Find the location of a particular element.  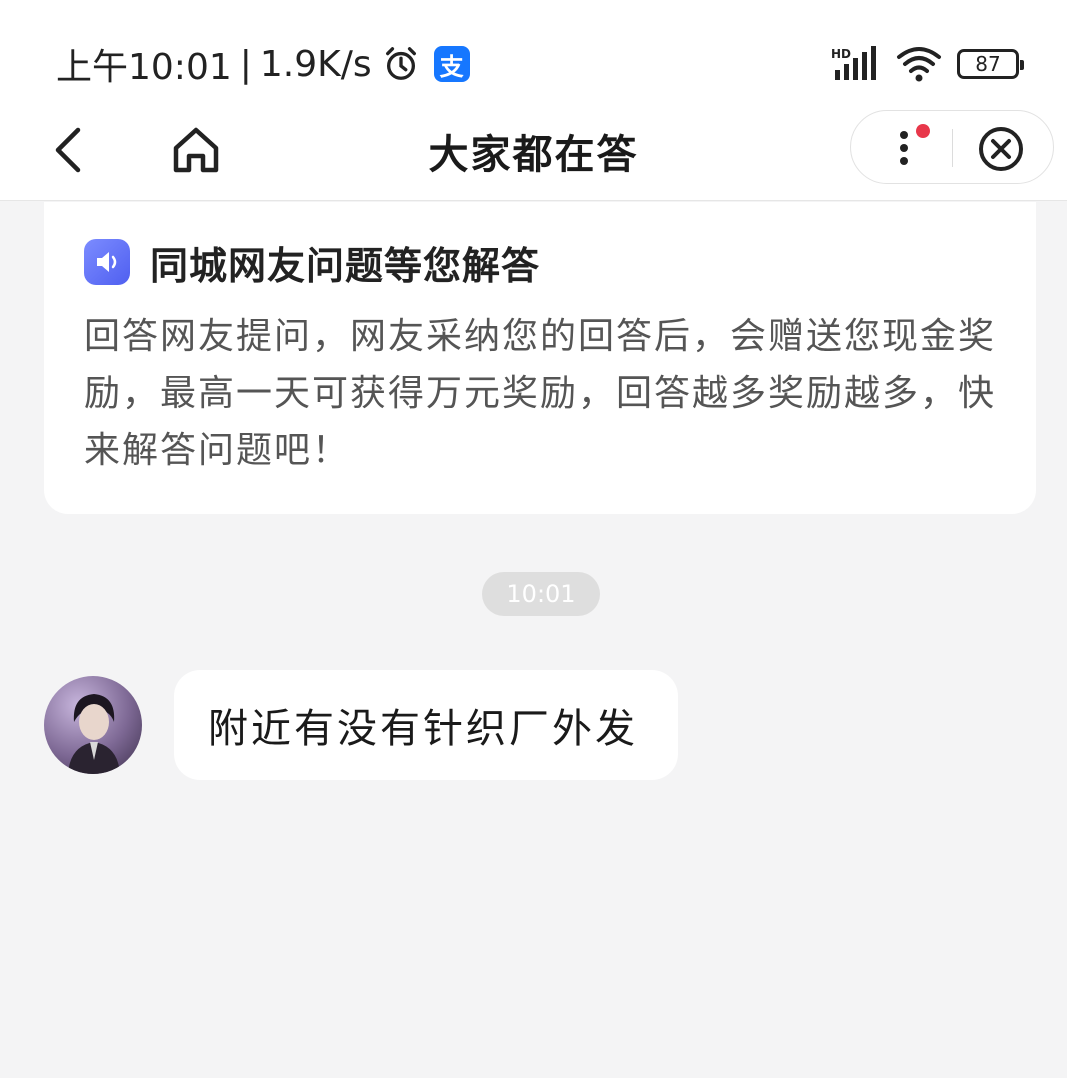

notification-dot is located at coordinates (923, 131).